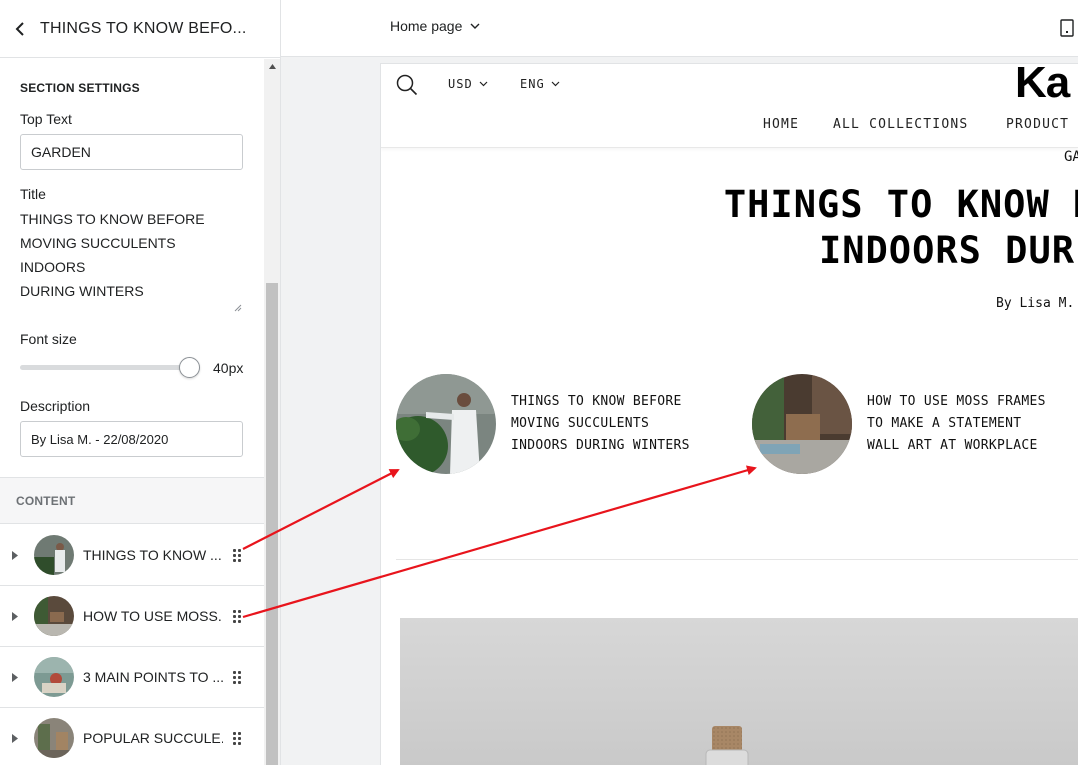 The height and width of the screenshot is (765, 1078). I want to click on store-header: USD ENG Ka HOME ALL COLLECTIONS PRODUCT, so click(729, 106).